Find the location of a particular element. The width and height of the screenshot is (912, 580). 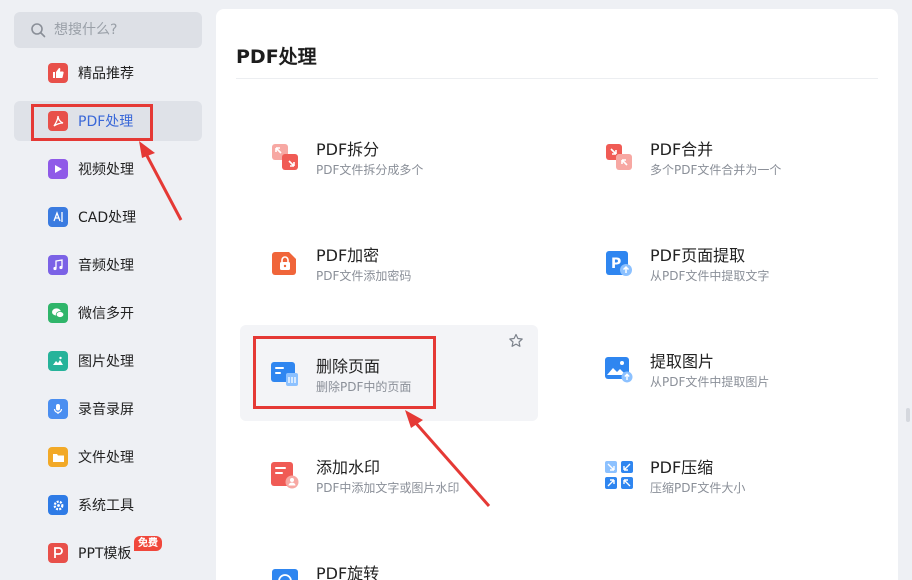

tool-pdf-compress: PDF压缩 压缩PDF文件大小 is located at coordinates (723, 474).